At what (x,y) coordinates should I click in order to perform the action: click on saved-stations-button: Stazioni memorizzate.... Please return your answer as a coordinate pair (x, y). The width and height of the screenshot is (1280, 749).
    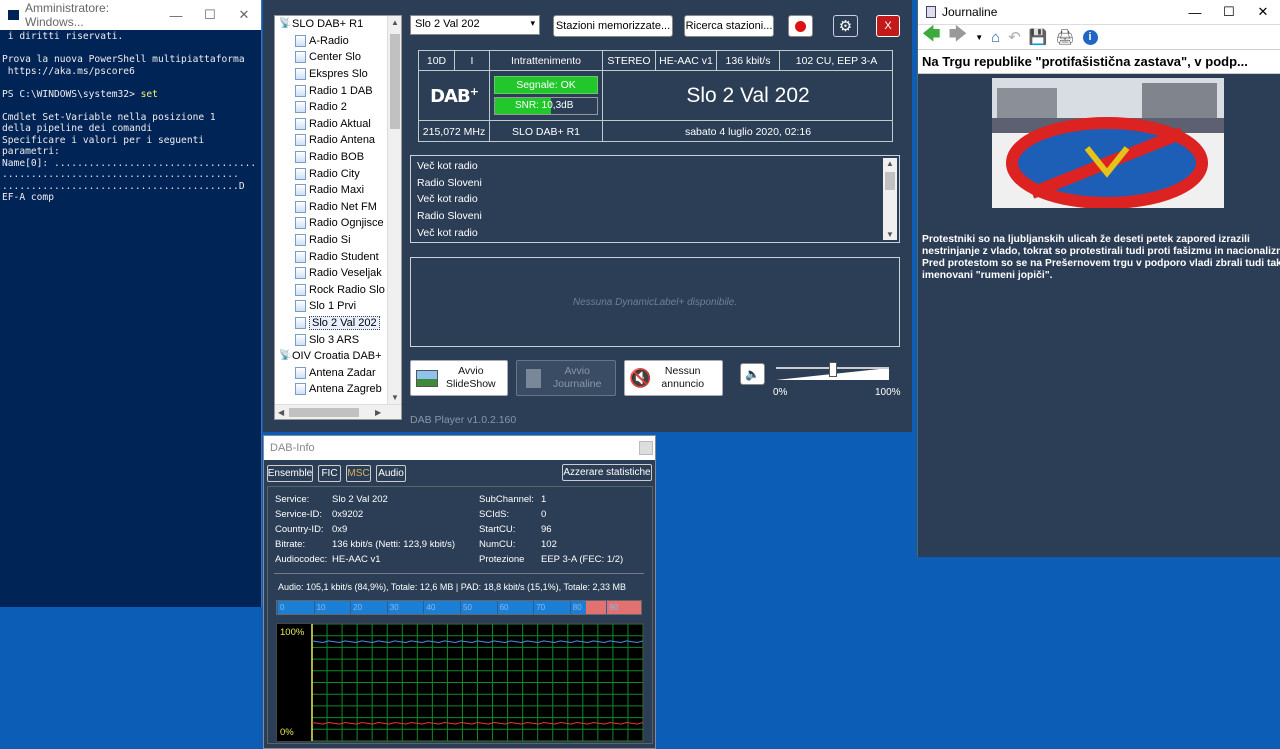
    Looking at the image, I should click on (613, 26).